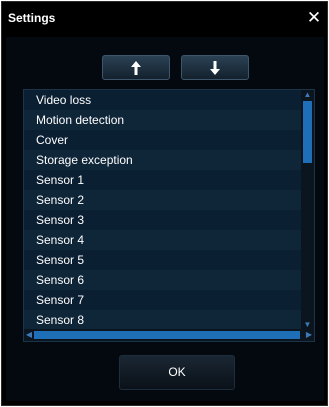 This screenshot has width=329, height=407. I want to click on list-item: Storage exception, so click(162, 160).